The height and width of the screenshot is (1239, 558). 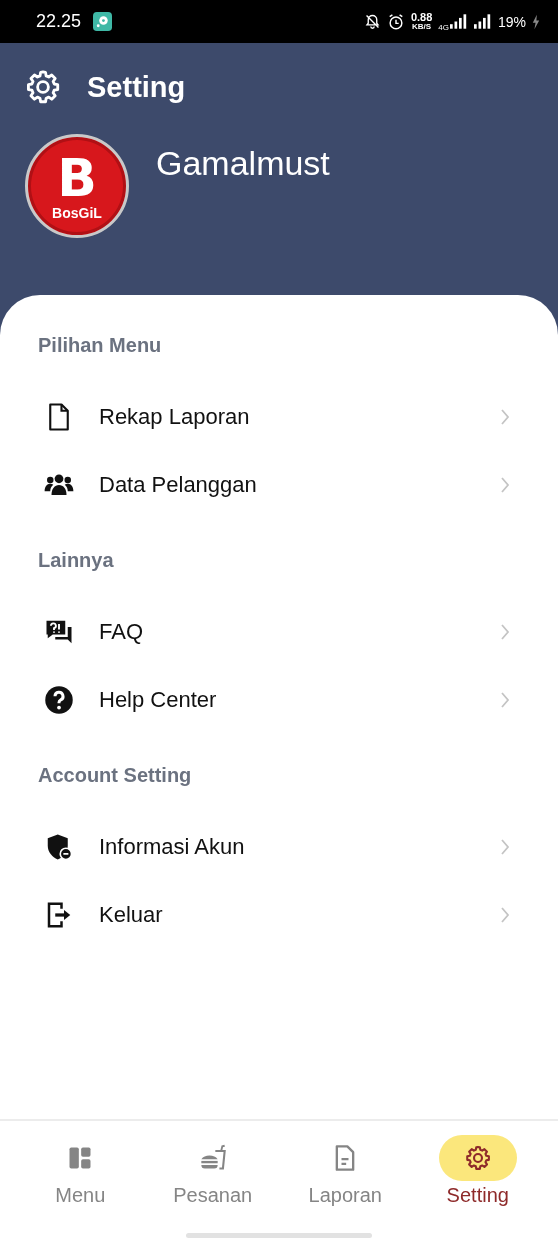 I want to click on menu-item: Data Pelanggan, so click(x=279, y=485).